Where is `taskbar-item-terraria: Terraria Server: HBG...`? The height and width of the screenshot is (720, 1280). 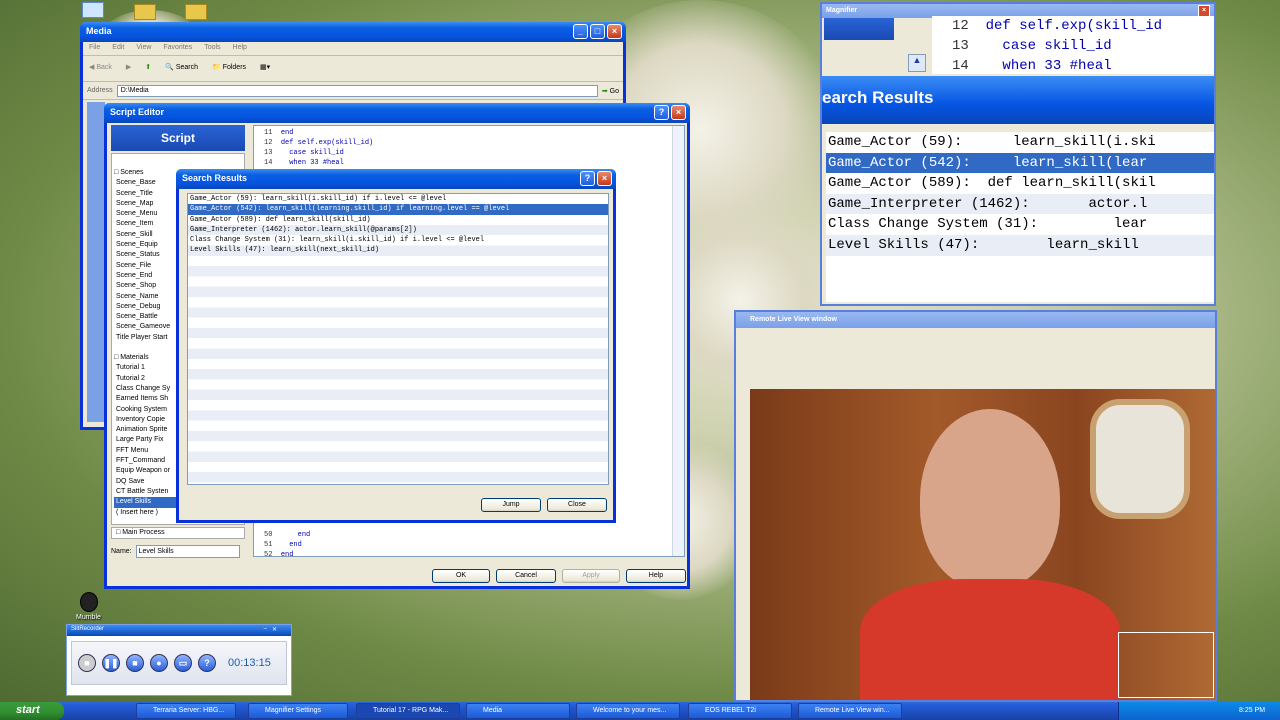
taskbar-item-terraria: Terraria Server: HBG... is located at coordinates (186, 711).